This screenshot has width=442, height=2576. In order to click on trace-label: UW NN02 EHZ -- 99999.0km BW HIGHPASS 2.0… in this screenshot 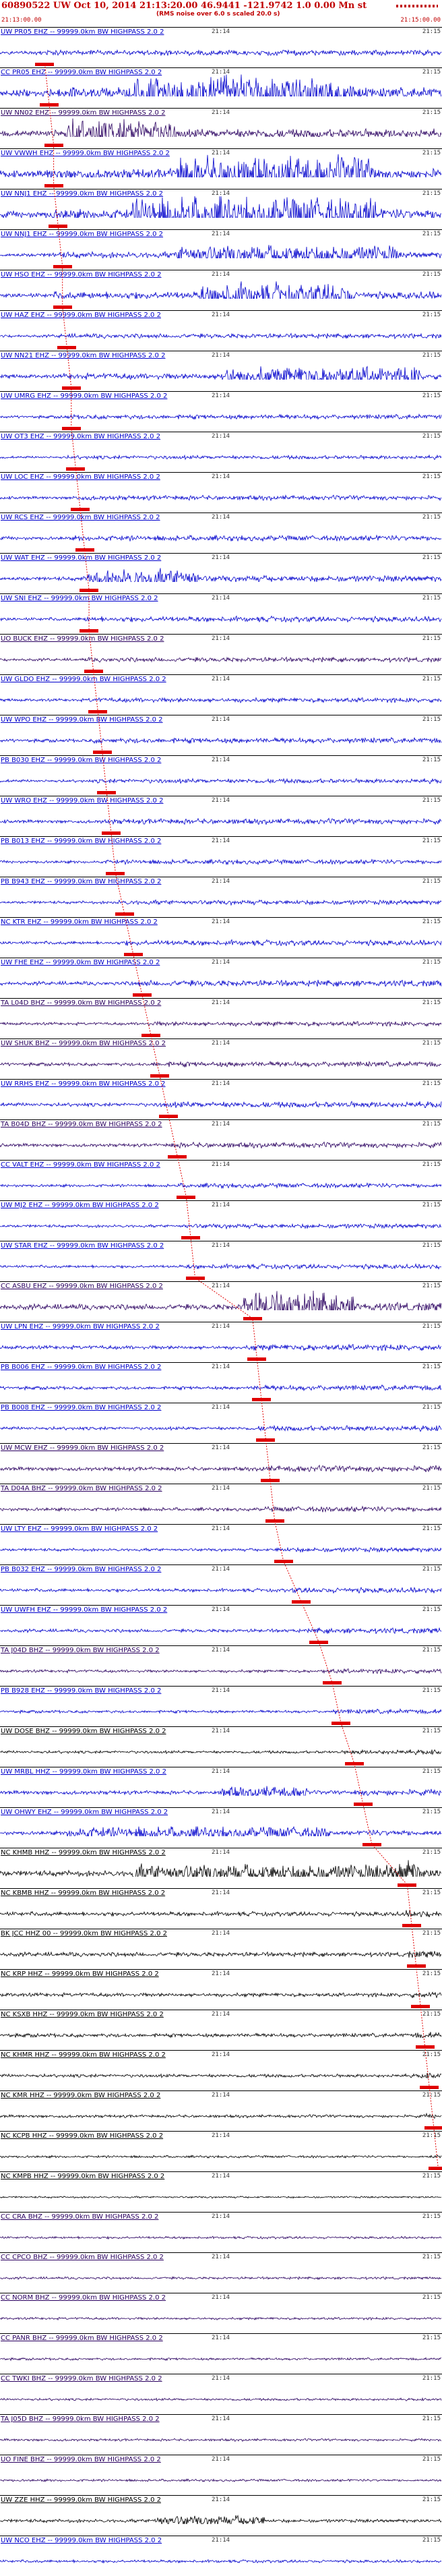, I will do `click(84, 113)`.